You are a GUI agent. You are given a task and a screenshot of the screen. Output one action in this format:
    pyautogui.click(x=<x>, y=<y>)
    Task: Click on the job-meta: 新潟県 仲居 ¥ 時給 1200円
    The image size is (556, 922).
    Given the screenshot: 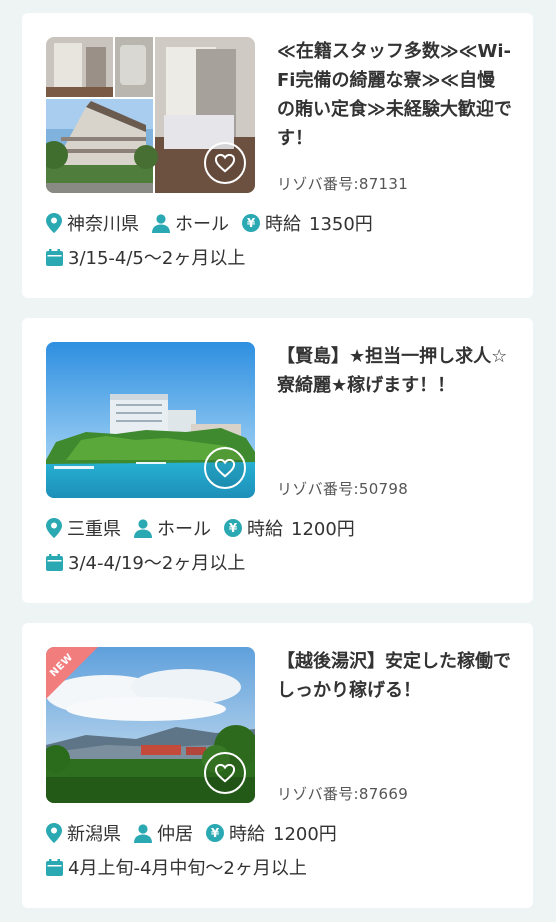 What is the action you would take?
    pyautogui.click(x=191, y=833)
    